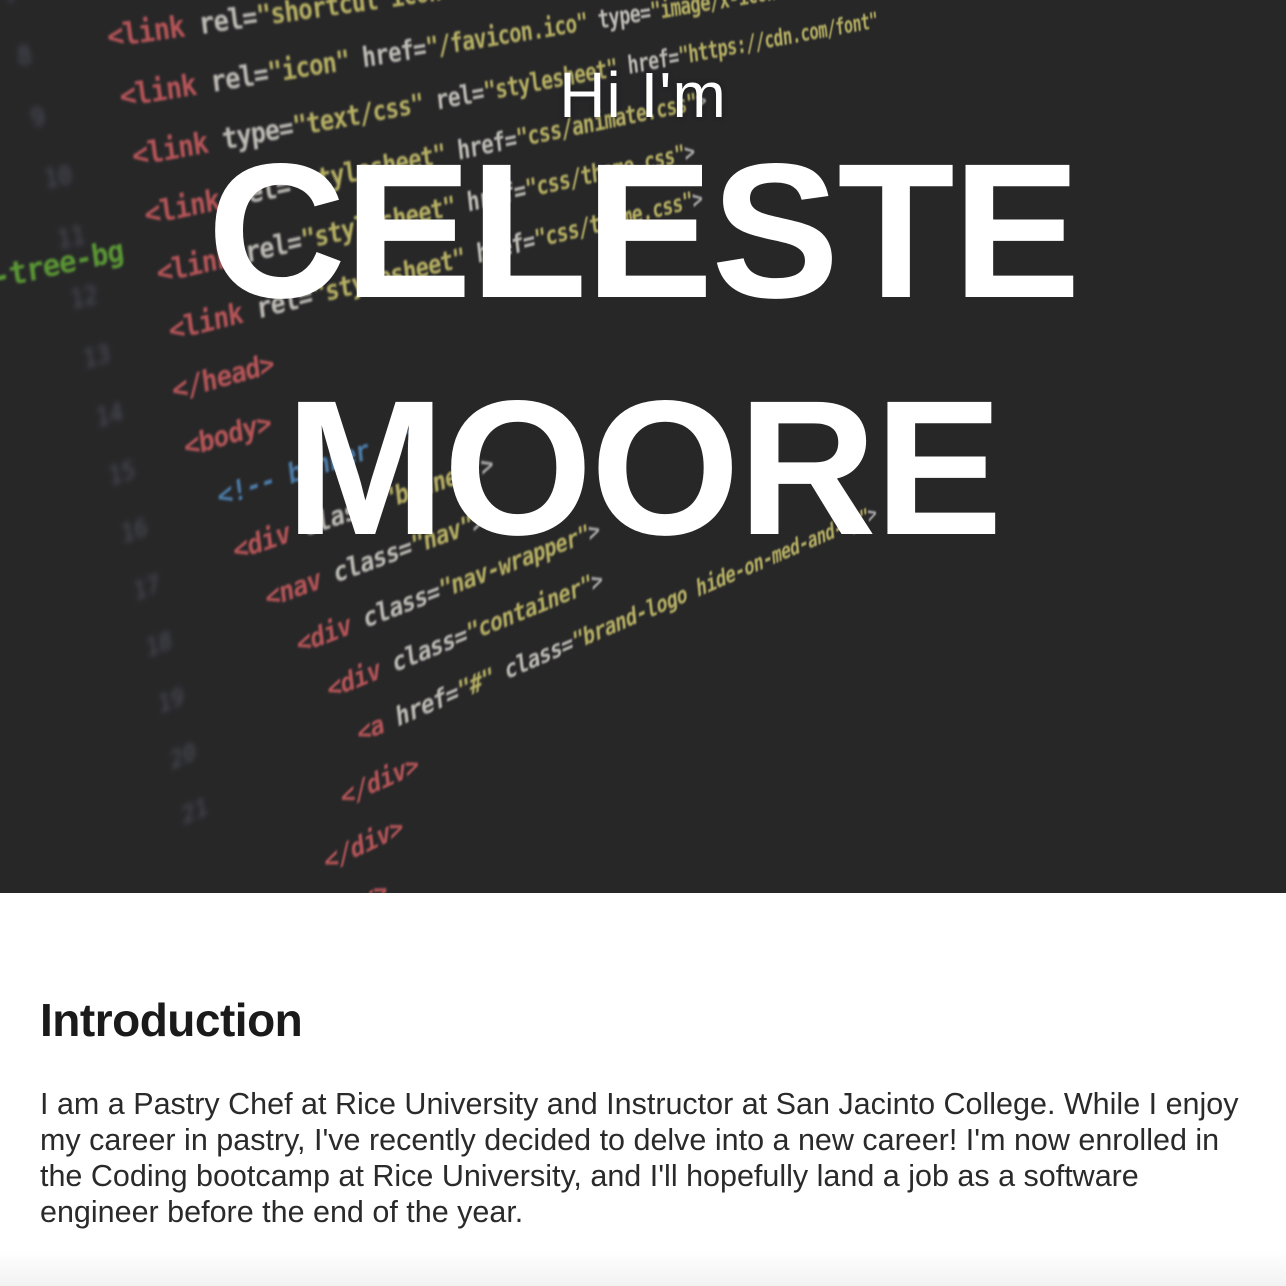 Image resolution: width=1286 pixels, height=1286 pixels. What do you see at coordinates (171, 1020) in the screenshot?
I see `introduction-heading: Introduction` at bounding box center [171, 1020].